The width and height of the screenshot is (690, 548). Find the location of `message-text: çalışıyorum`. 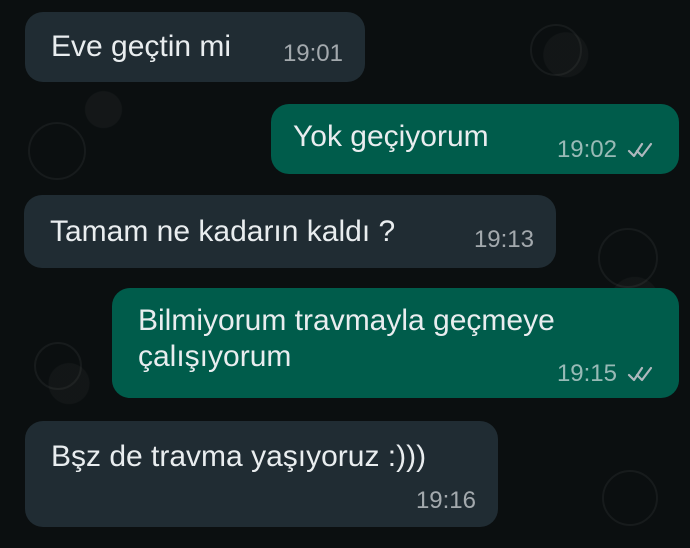

message-text: çalışıyorum is located at coordinates (215, 356).